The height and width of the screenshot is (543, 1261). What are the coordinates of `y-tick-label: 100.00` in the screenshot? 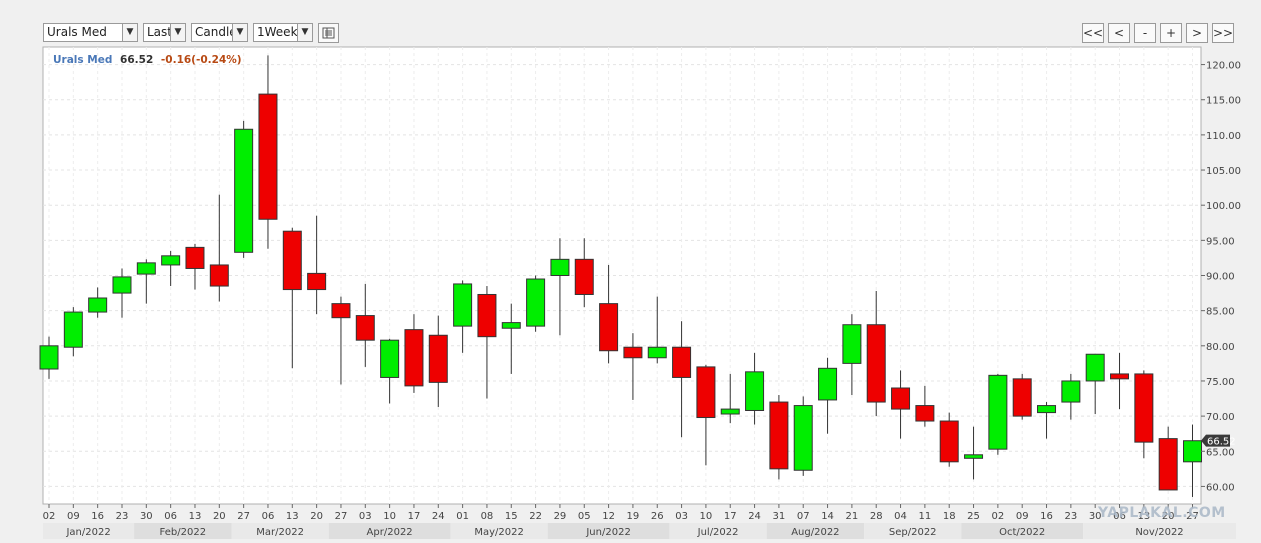 It's located at (1223, 206).